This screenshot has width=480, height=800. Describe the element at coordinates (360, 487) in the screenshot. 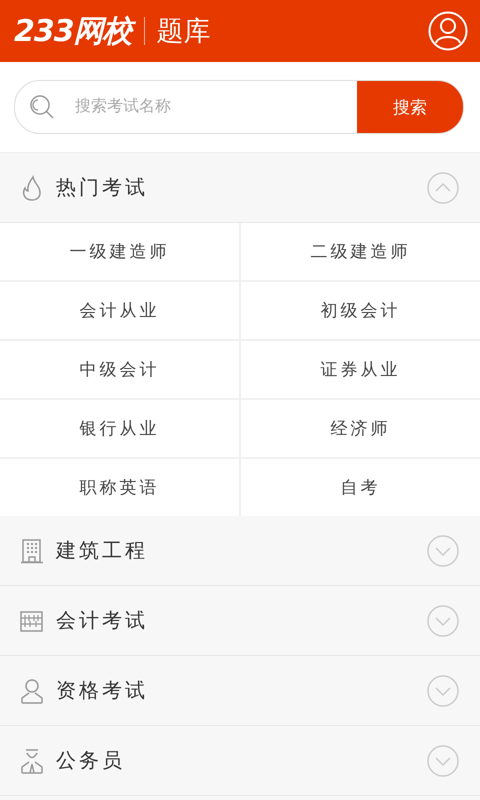

I see `exam-item: 自考` at that location.